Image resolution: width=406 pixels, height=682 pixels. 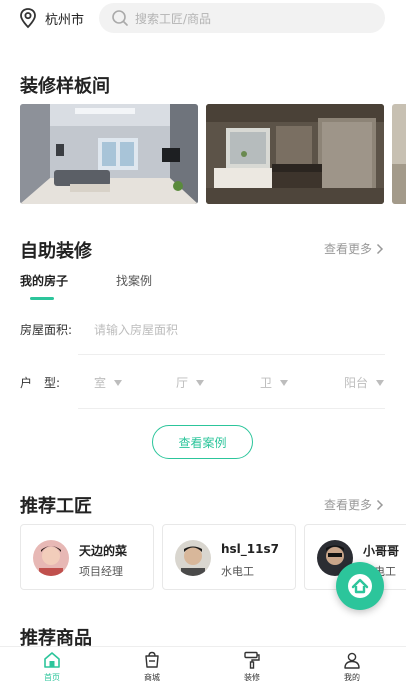 I want to click on home-icon, so click(x=52, y=660).